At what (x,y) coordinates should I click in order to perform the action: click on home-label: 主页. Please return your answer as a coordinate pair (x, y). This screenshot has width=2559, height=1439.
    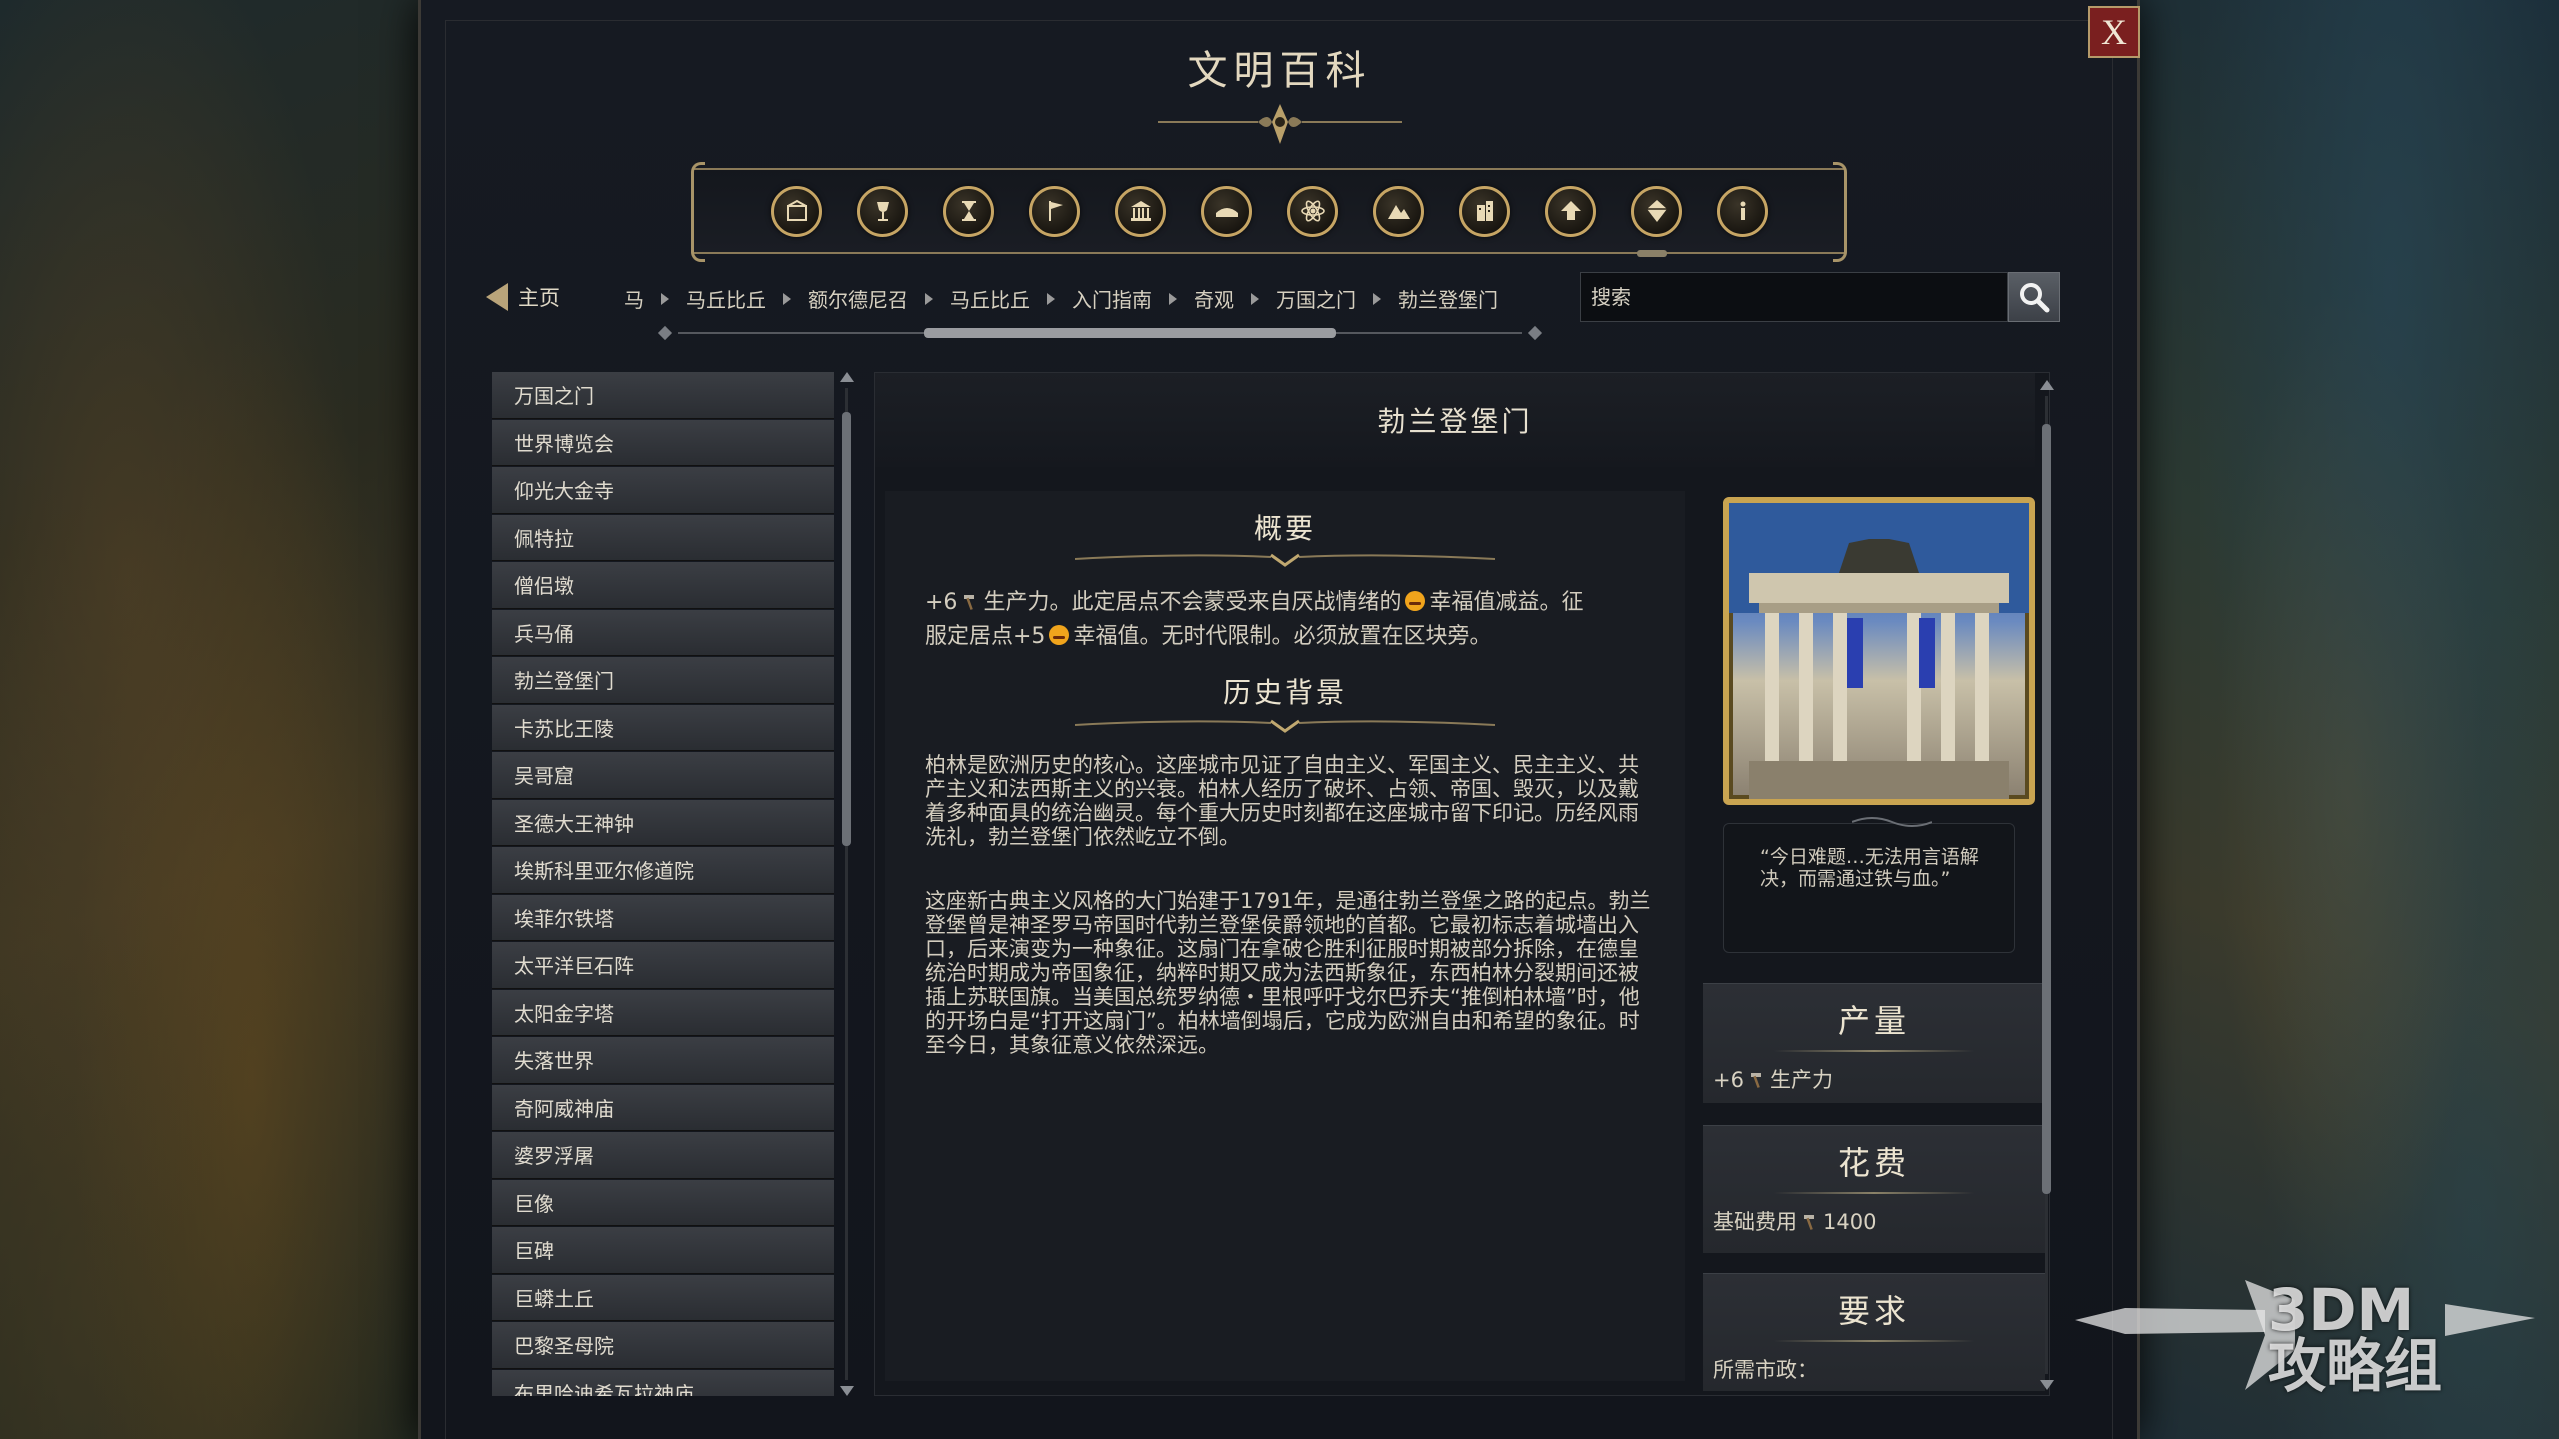
    Looking at the image, I should click on (539, 298).